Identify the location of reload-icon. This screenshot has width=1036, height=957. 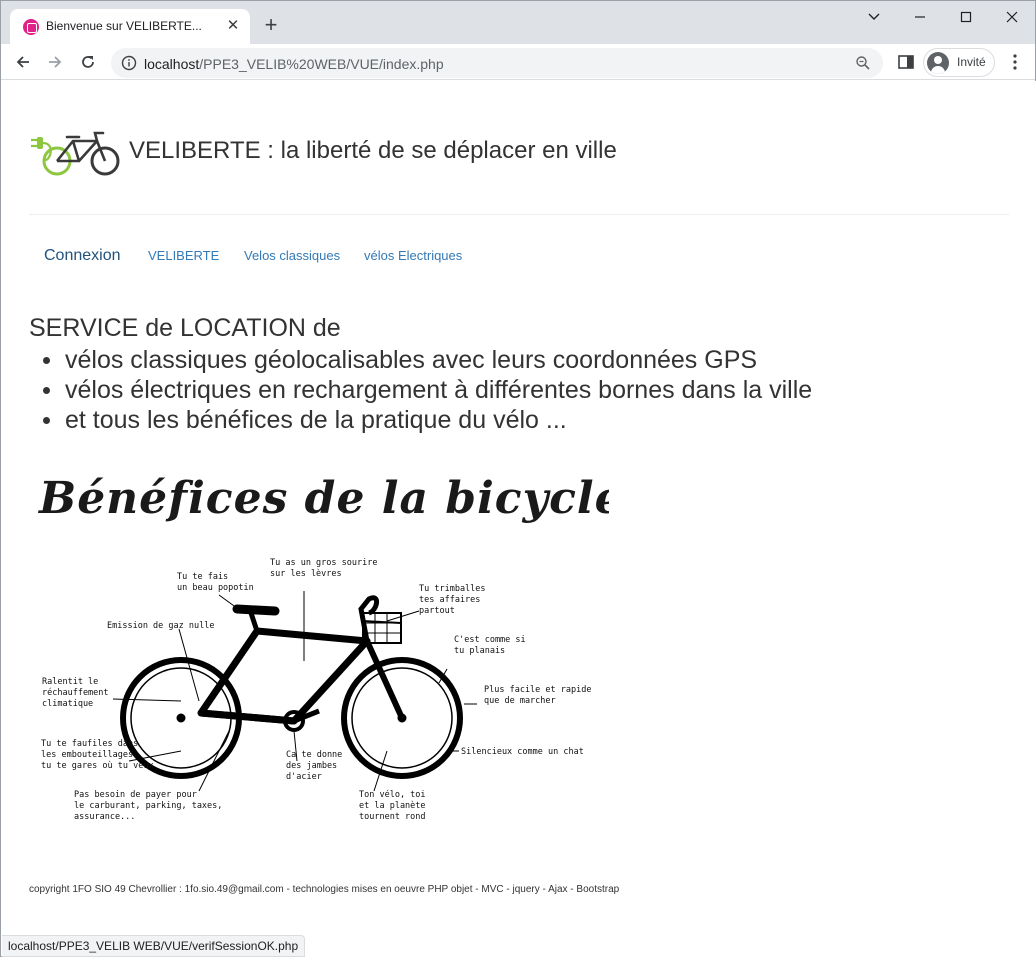
(88, 62).